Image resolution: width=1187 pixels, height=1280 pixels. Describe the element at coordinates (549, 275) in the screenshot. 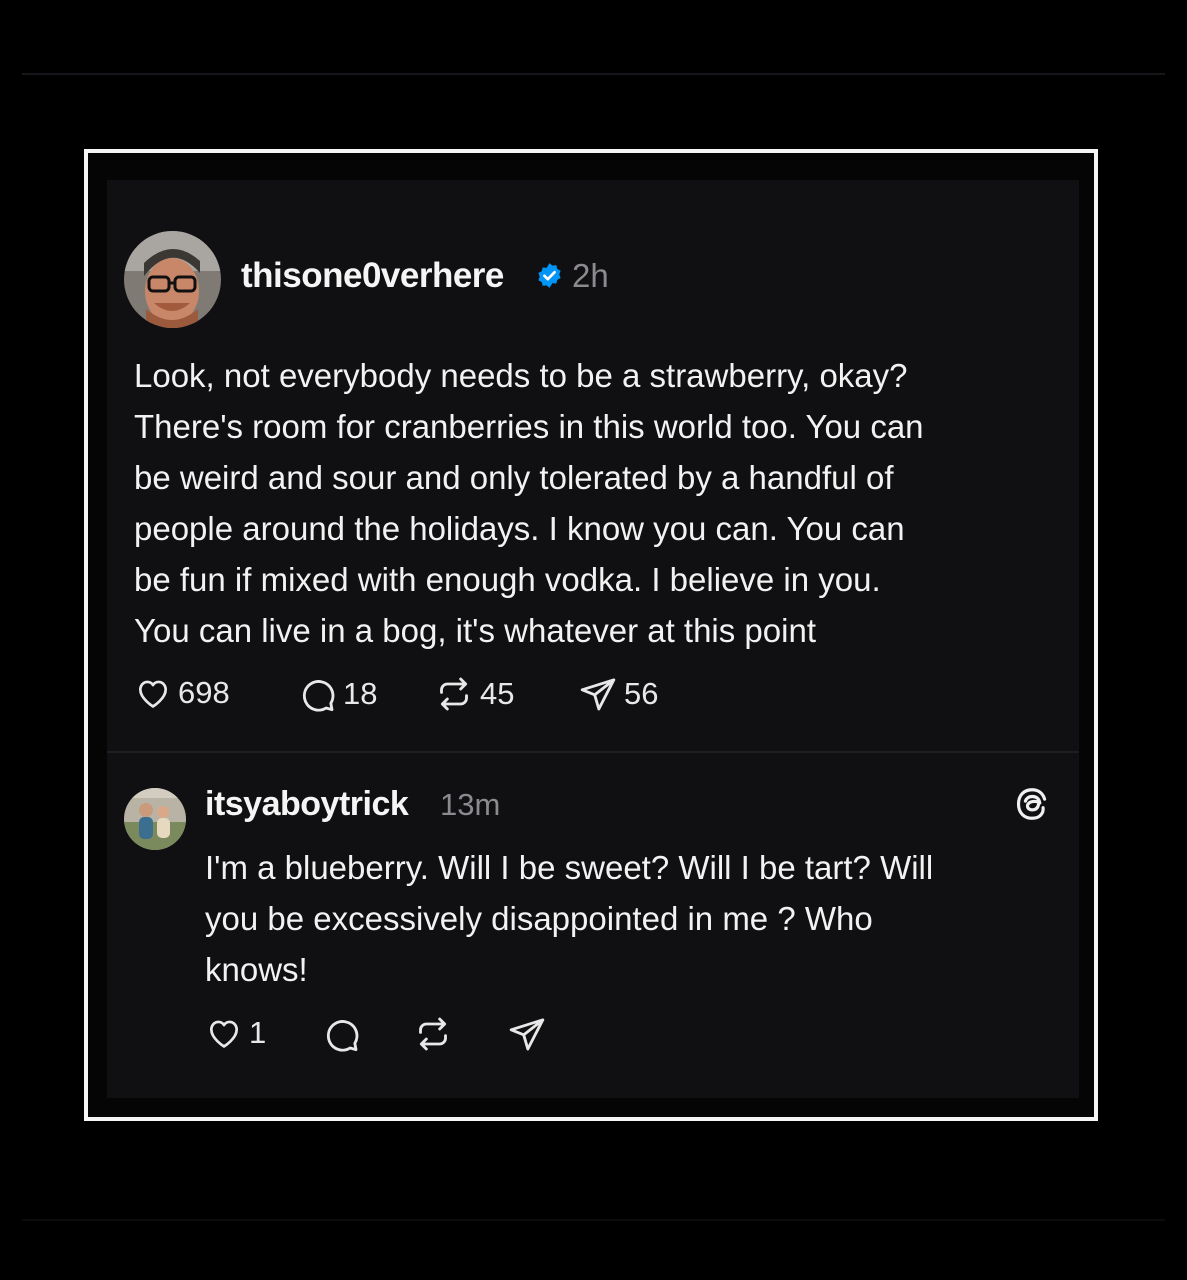

I see `verified-badge-icon` at that location.